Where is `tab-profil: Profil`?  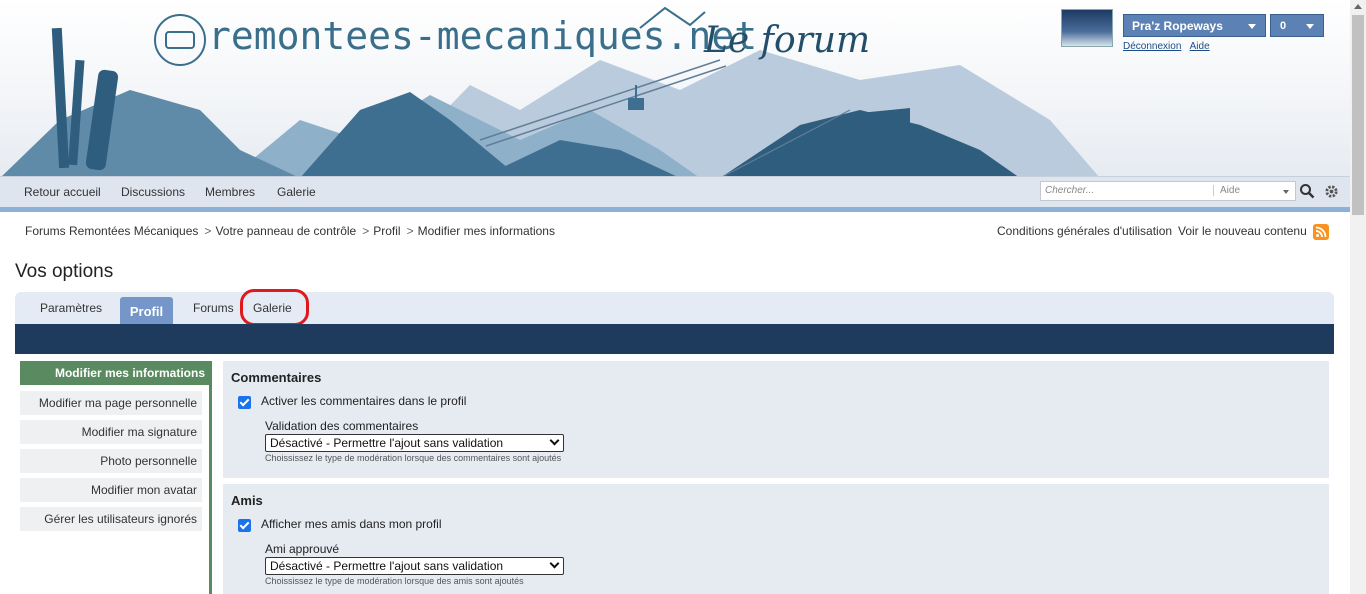 tab-profil: Profil is located at coordinates (146, 311).